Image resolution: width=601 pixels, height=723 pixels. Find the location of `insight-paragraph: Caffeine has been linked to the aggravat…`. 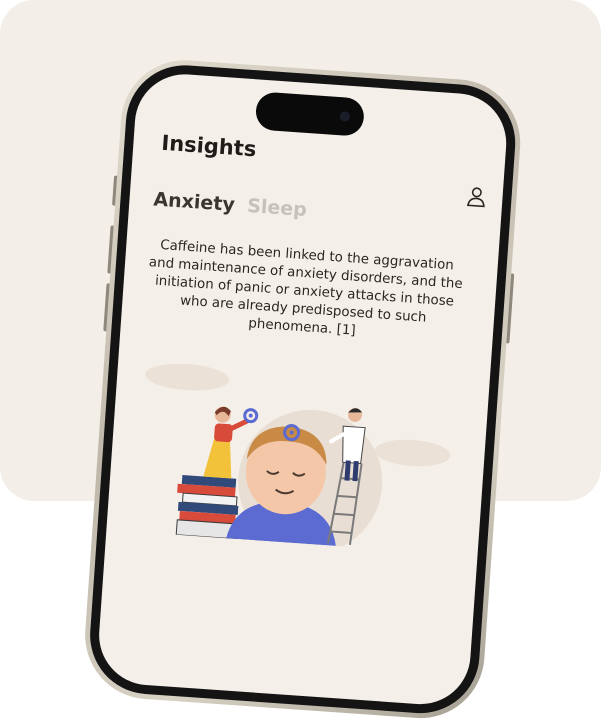

insight-paragraph: Caffeine has been linked to the aggravat… is located at coordinates (306, 288).